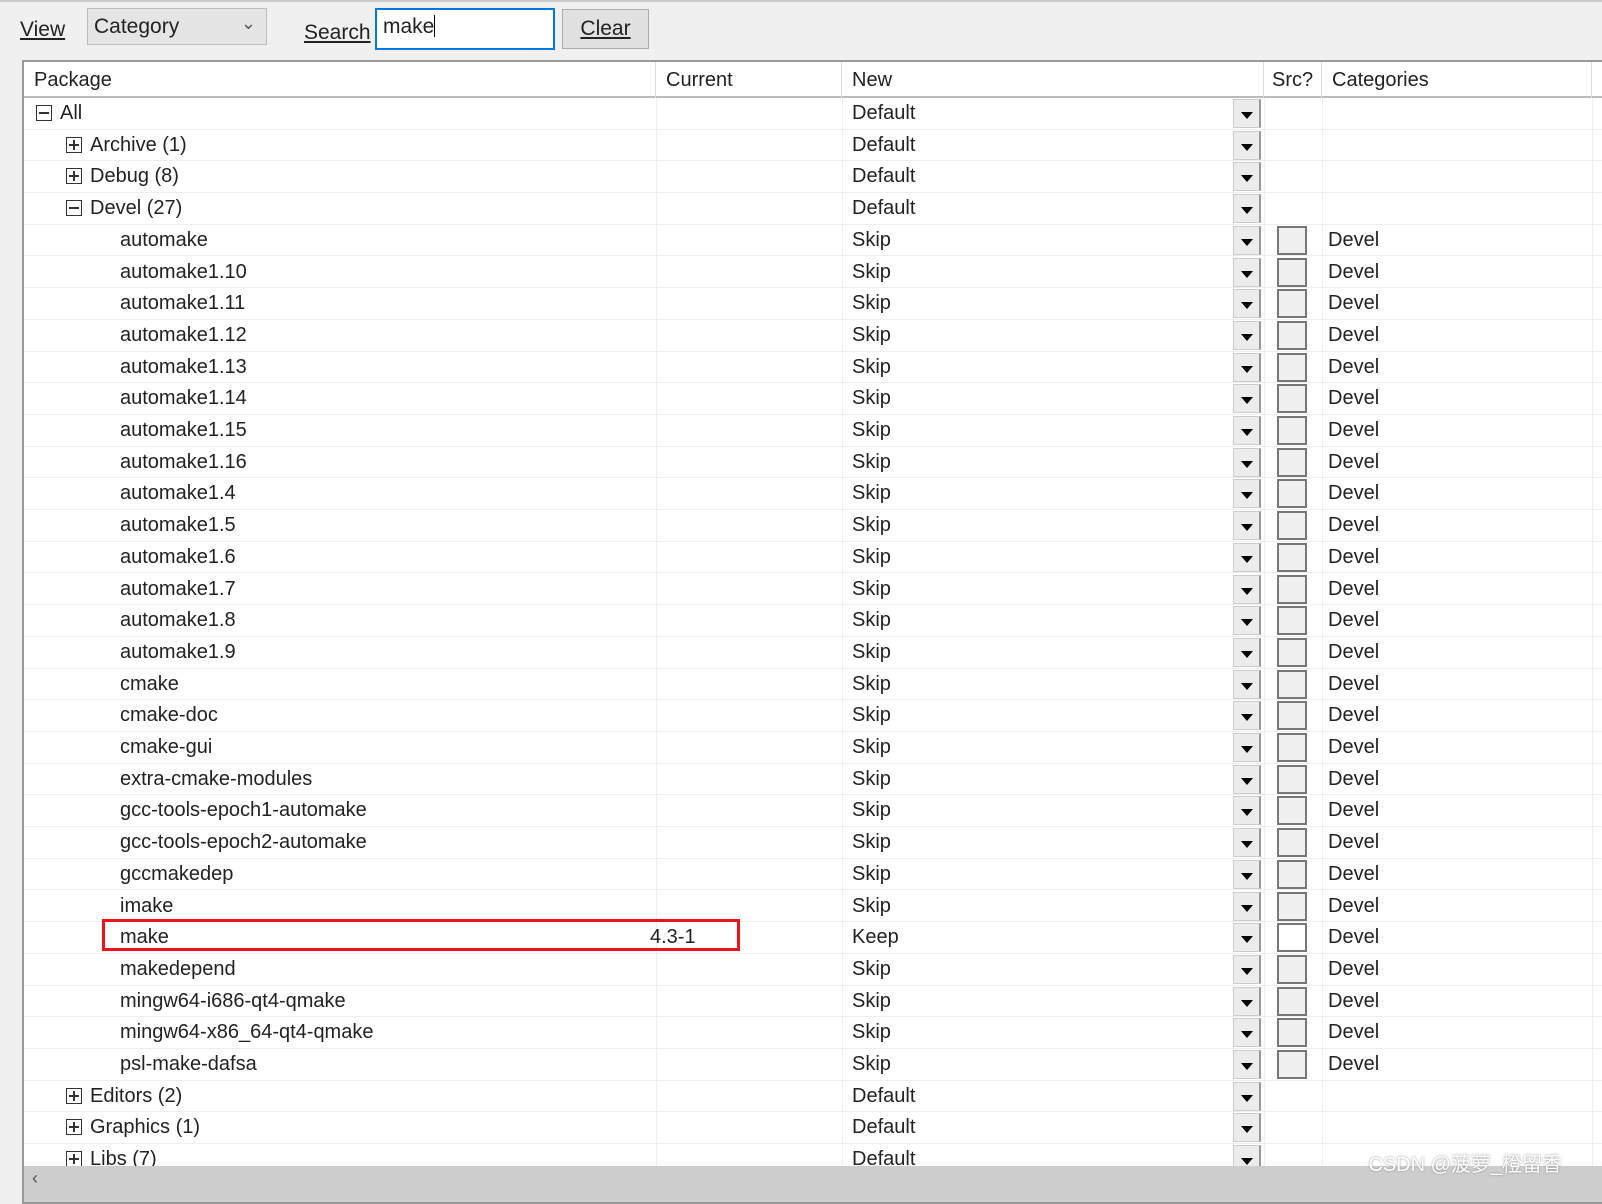 The image size is (1602, 1204). I want to click on table-row: cmake Skip Devel, so click(813, 685).